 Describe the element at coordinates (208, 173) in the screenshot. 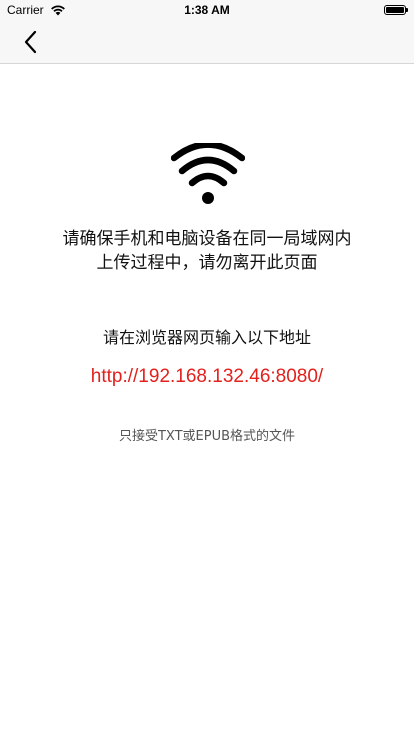

I see `wifi-icon` at that location.